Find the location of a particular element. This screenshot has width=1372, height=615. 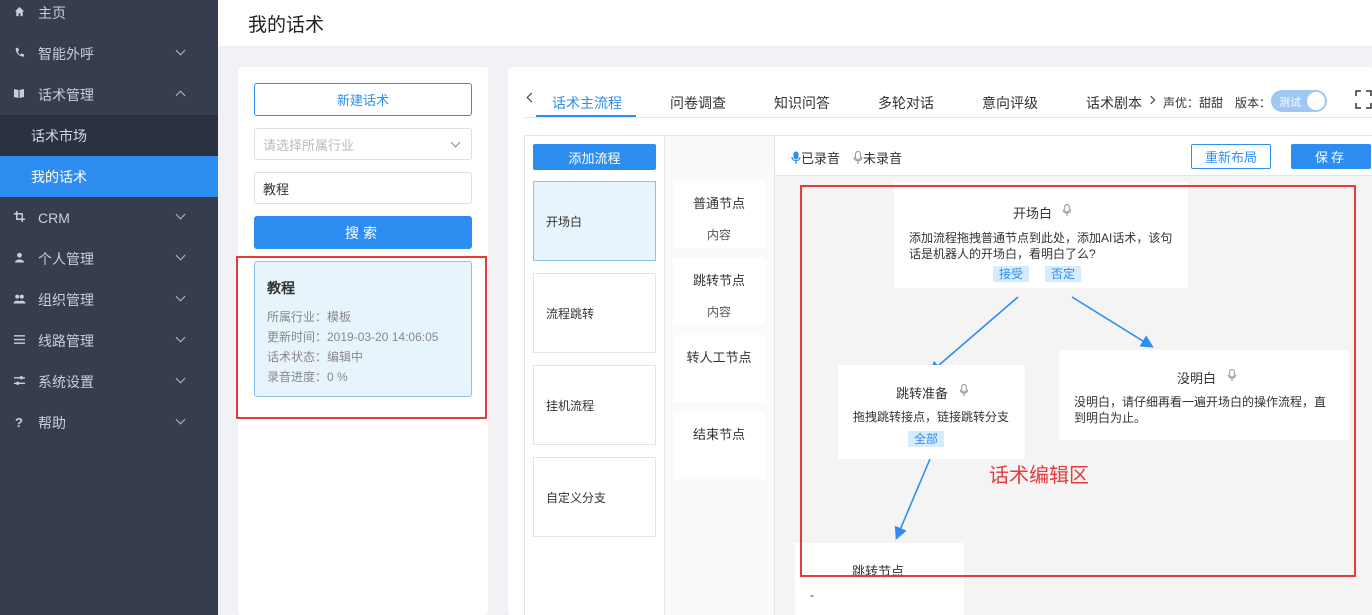

flow-item-custom-branch: 自定义分支 is located at coordinates (594, 497).